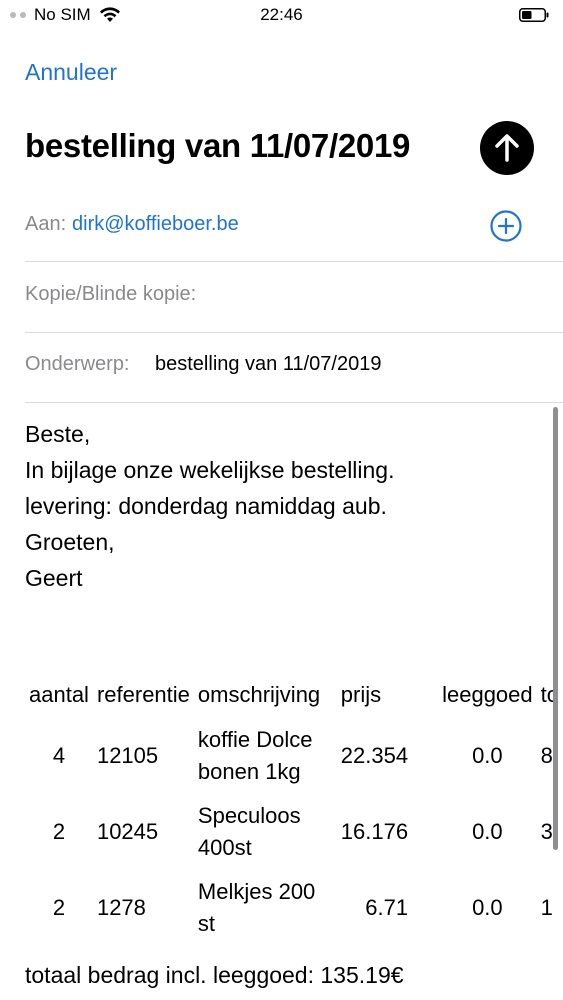 Image resolution: width=563 pixels, height=1000 pixels. What do you see at coordinates (374, 755) in the screenshot?
I see `cell-prijs: 22.354` at bounding box center [374, 755].